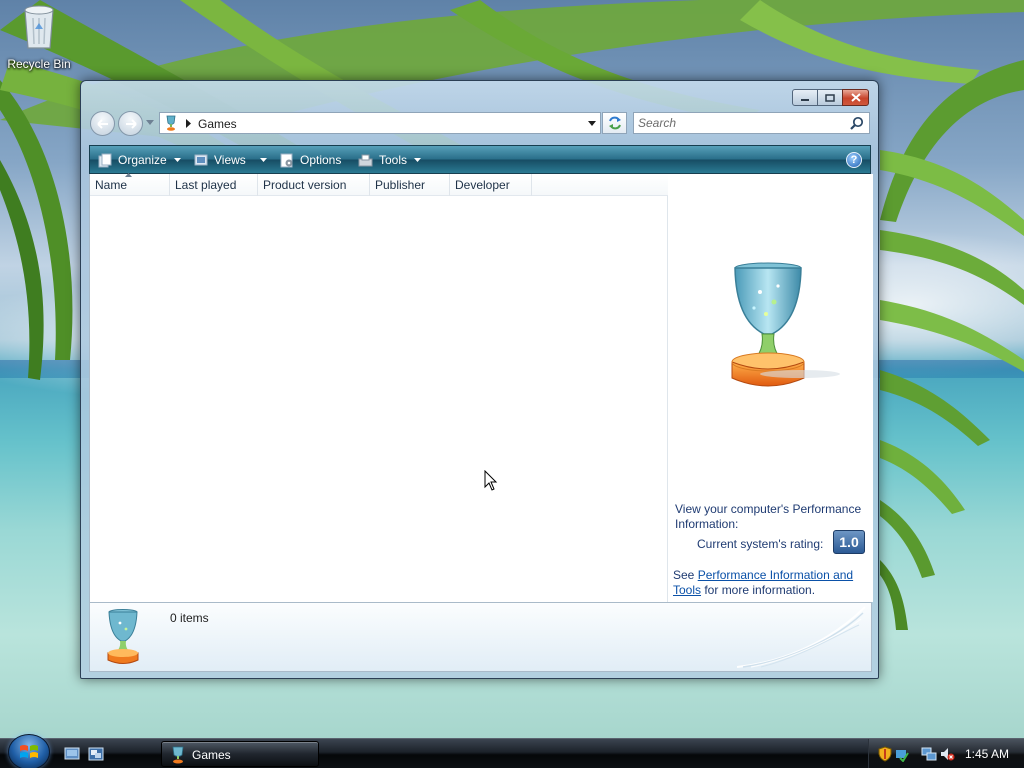  What do you see at coordinates (240, 754) in the screenshot?
I see `taskbar-button-games: Games` at bounding box center [240, 754].